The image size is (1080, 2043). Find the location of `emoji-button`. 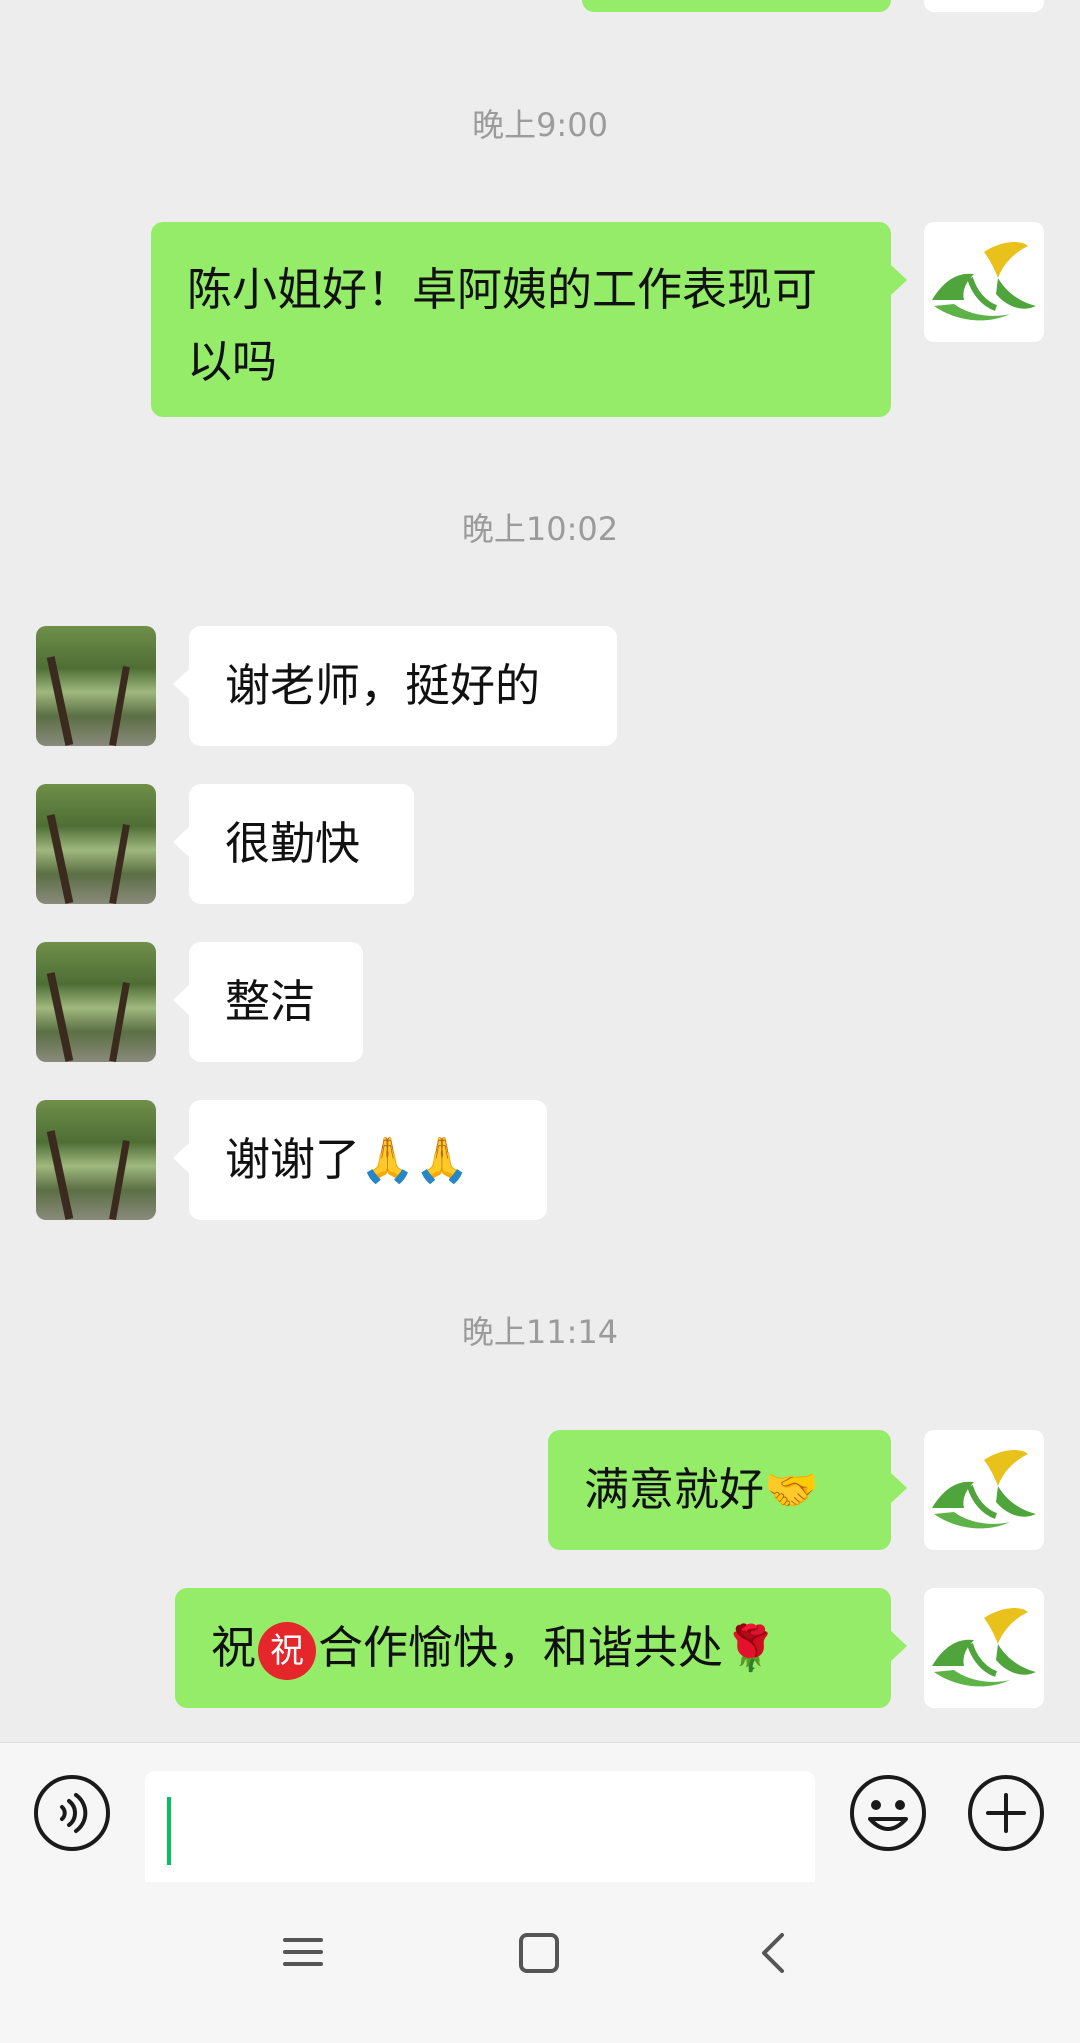

emoji-button is located at coordinates (888, 1813).